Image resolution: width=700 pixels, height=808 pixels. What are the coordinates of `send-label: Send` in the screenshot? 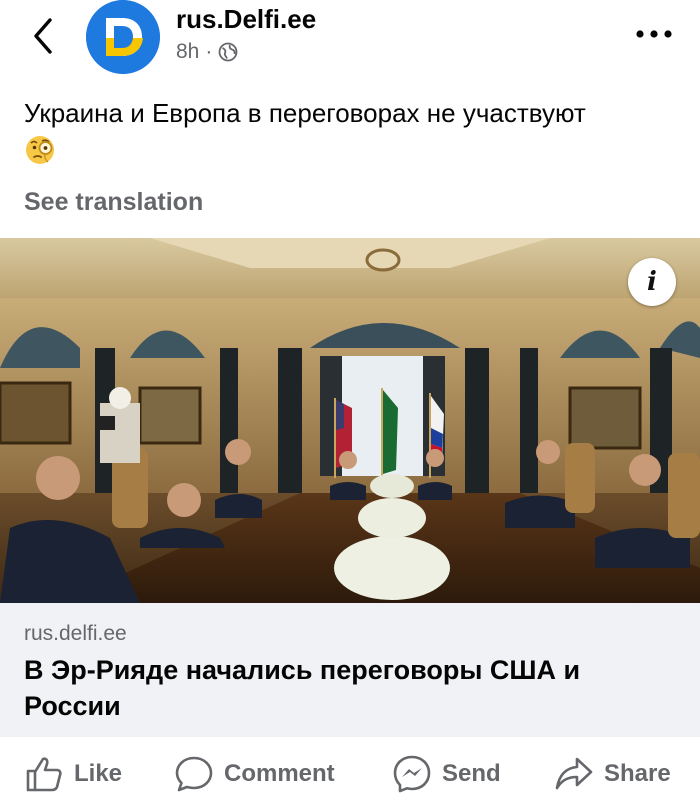 It's located at (471, 773).